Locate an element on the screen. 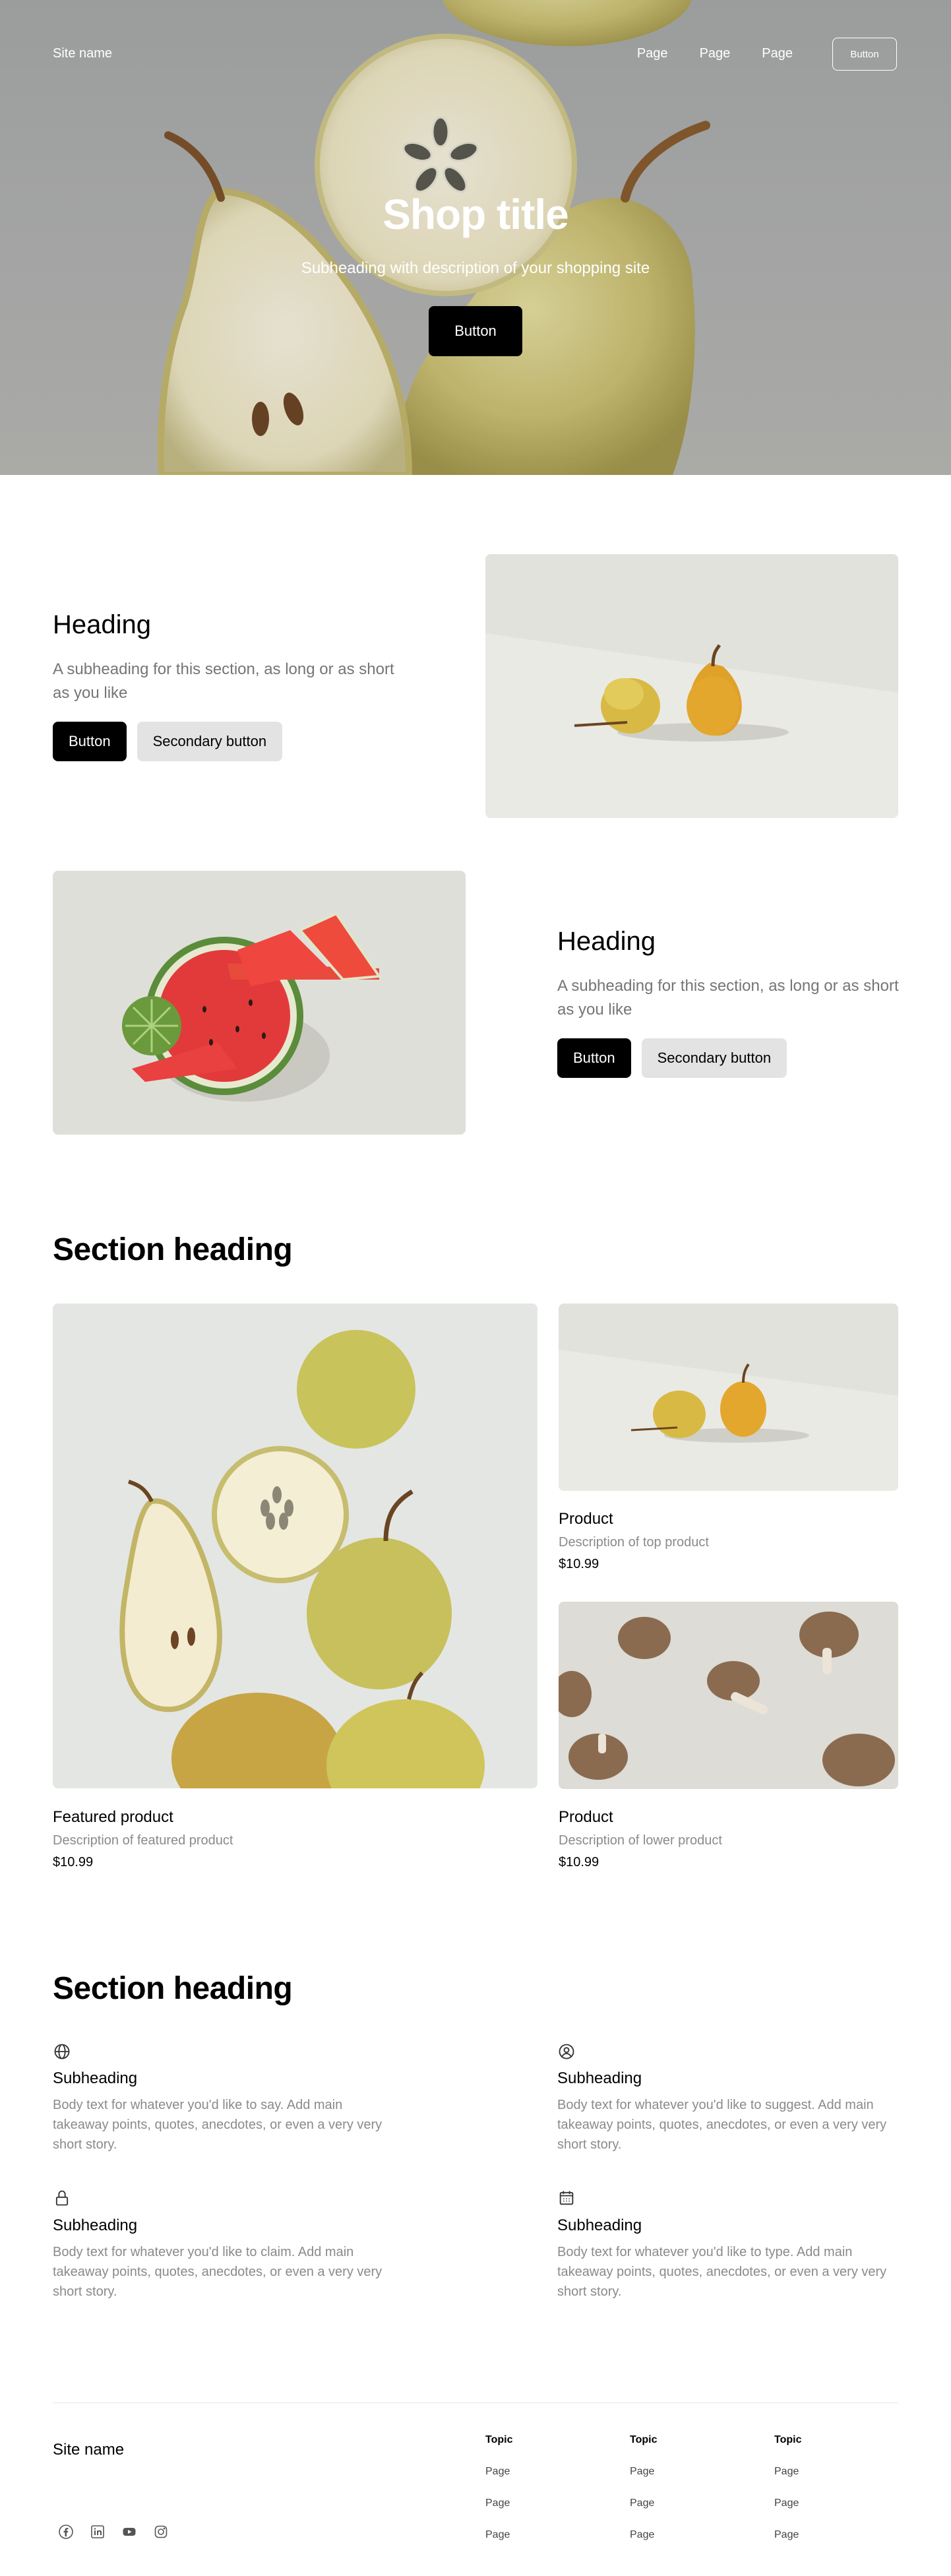 Image resolution: width=951 pixels, height=2576 pixels. section-a-primary-button: Button is located at coordinates (90, 742).